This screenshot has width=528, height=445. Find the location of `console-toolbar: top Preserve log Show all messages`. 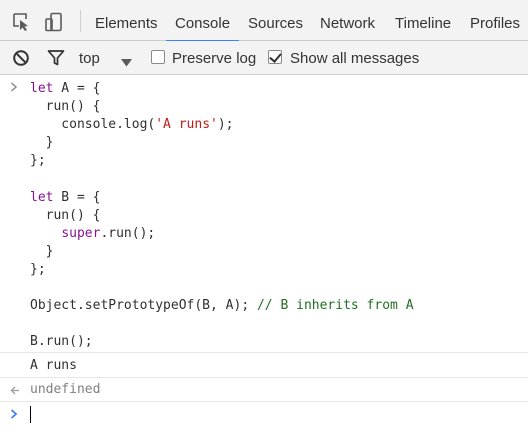

console-toolbar: top Preserve log Show all messages is located at coordinates (264, 58).